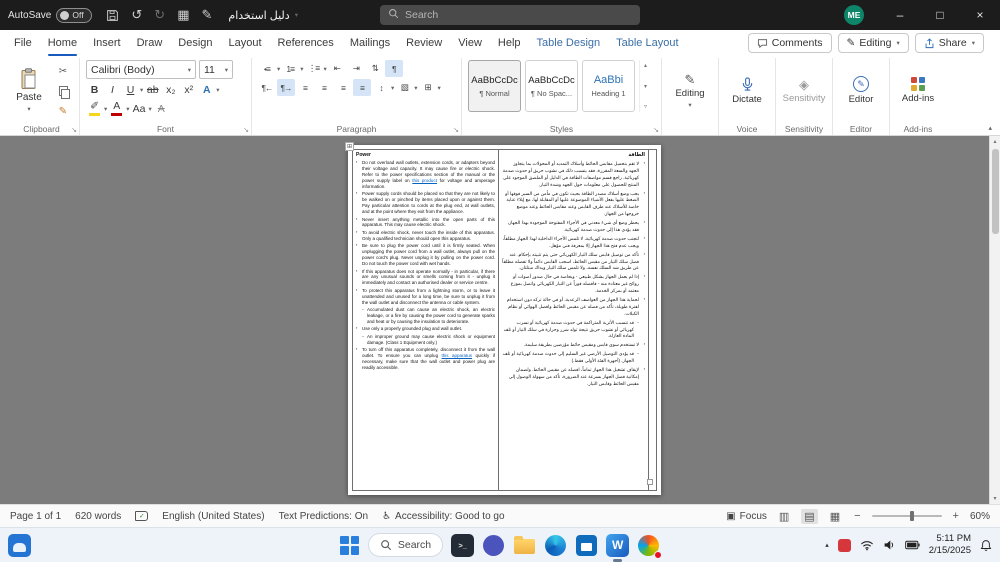  What do you see at coordinates (267, 87) in the screenshot?
I see `rtl-direction-button: ¶←` at bounding box center [267, 87].